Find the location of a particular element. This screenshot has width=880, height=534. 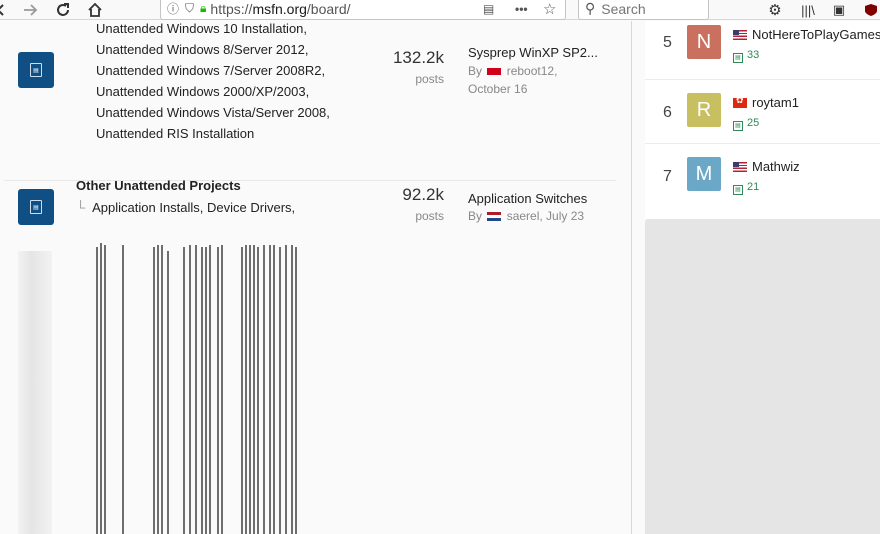

page-actions-icon: ••• is located at coordinates (521, 9).